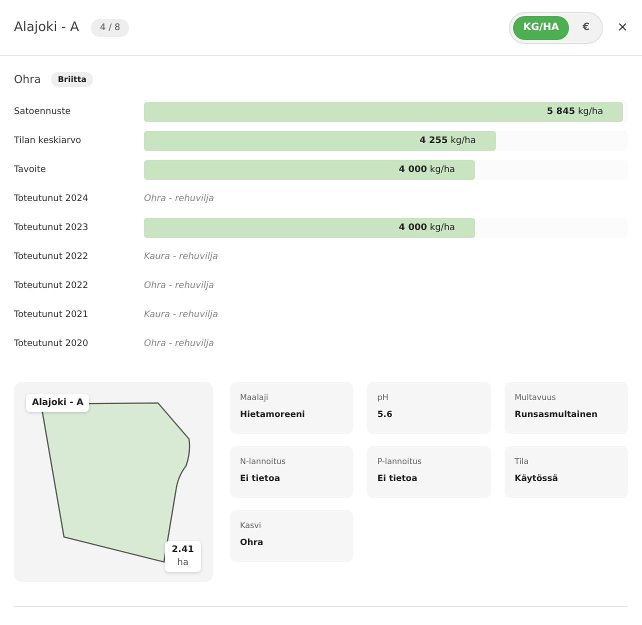 This screenshot has height=625, width=642. What do you see at coordinates (383, 397) in the screenshot?
I see `detail-label: pH` at bounding box center [383, 397].